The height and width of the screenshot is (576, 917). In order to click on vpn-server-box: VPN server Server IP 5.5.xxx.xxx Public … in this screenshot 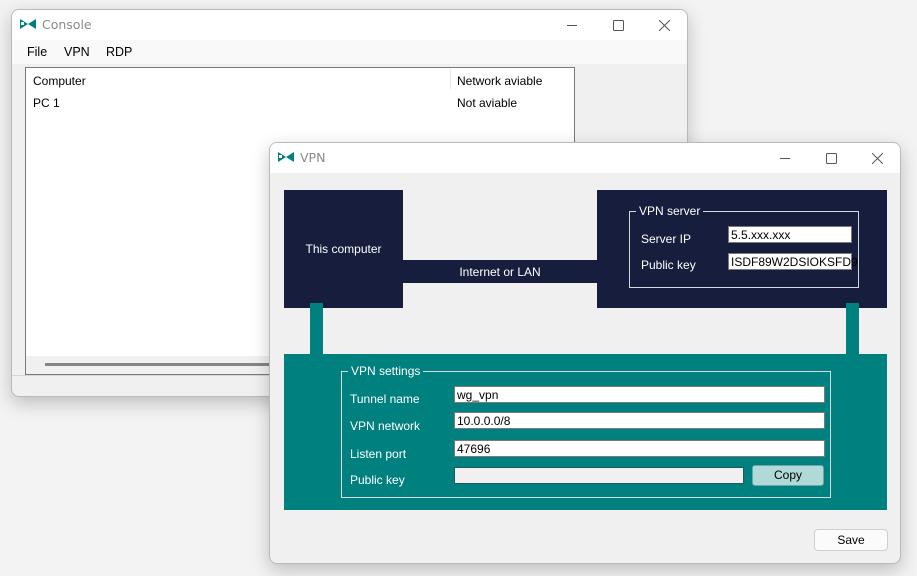, I will do `click(742, 249)`.